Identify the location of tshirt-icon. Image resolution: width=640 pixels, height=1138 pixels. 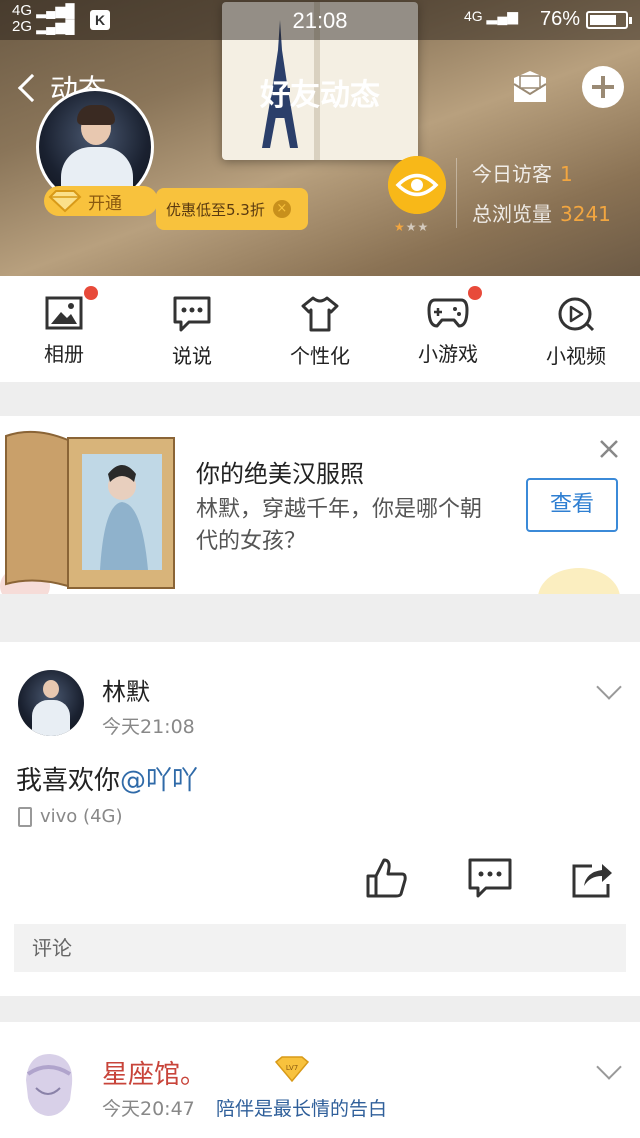
(320, 314).